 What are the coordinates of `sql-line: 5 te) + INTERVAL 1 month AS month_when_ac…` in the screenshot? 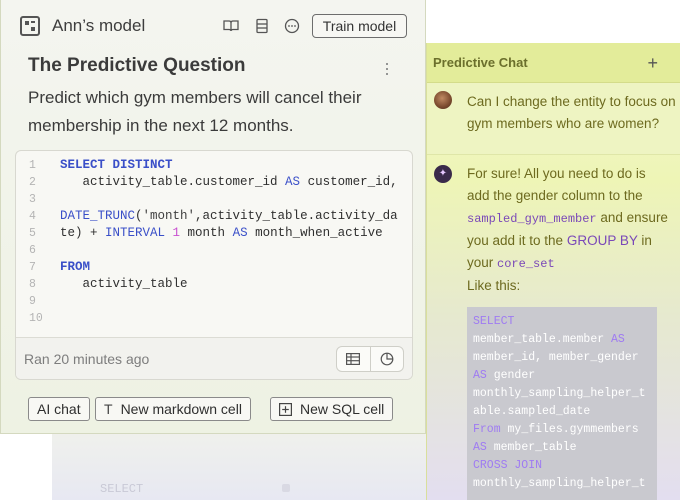 It's located at (206, 233).